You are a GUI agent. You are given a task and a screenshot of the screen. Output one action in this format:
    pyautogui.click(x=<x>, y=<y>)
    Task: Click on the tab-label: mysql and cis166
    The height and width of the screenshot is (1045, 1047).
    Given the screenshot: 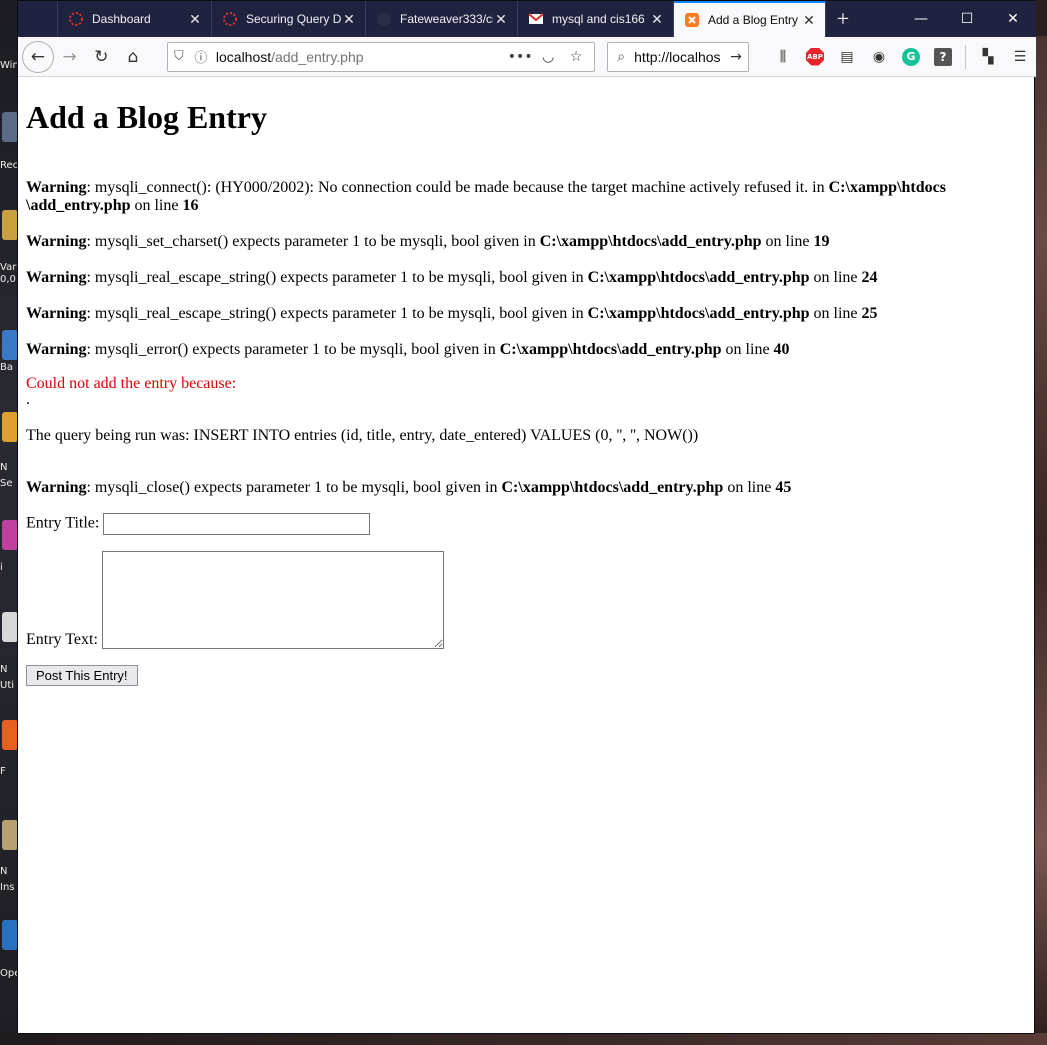 What is the action you would take?
    pyautogui.click(x=598, y=19)
    